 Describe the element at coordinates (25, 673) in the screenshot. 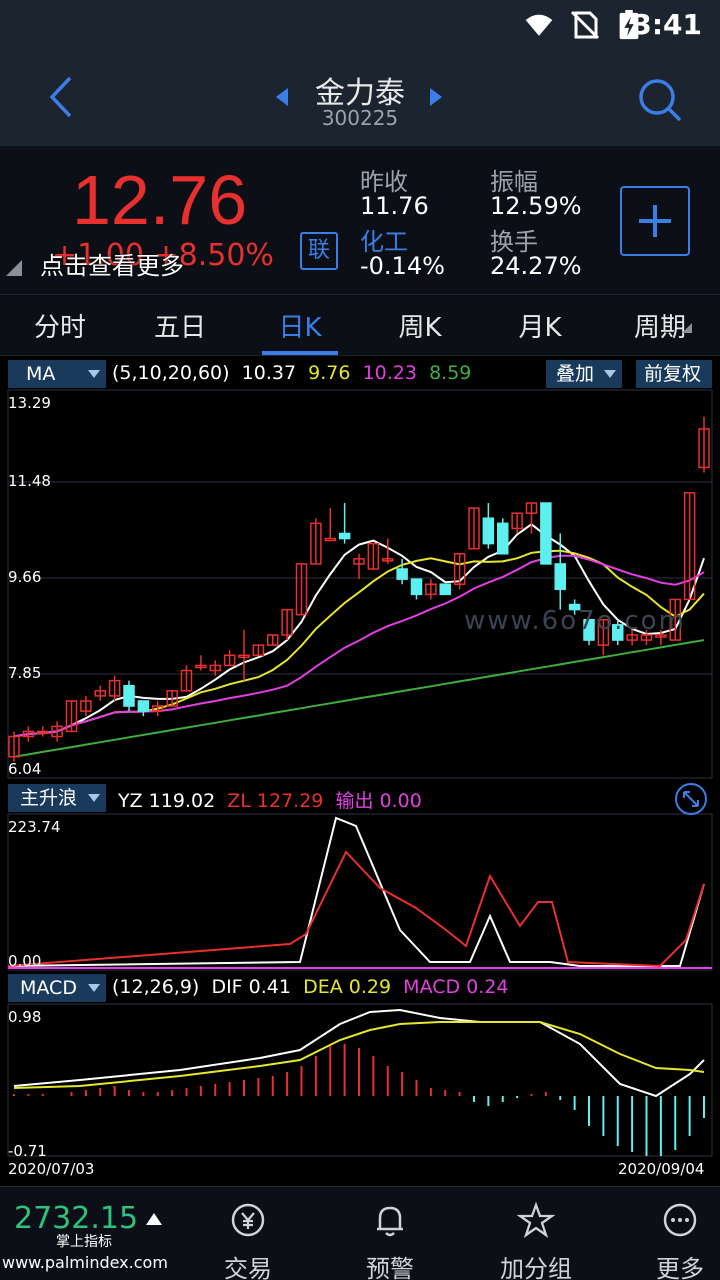

I see `price-axis-4: 7.85` at that location.